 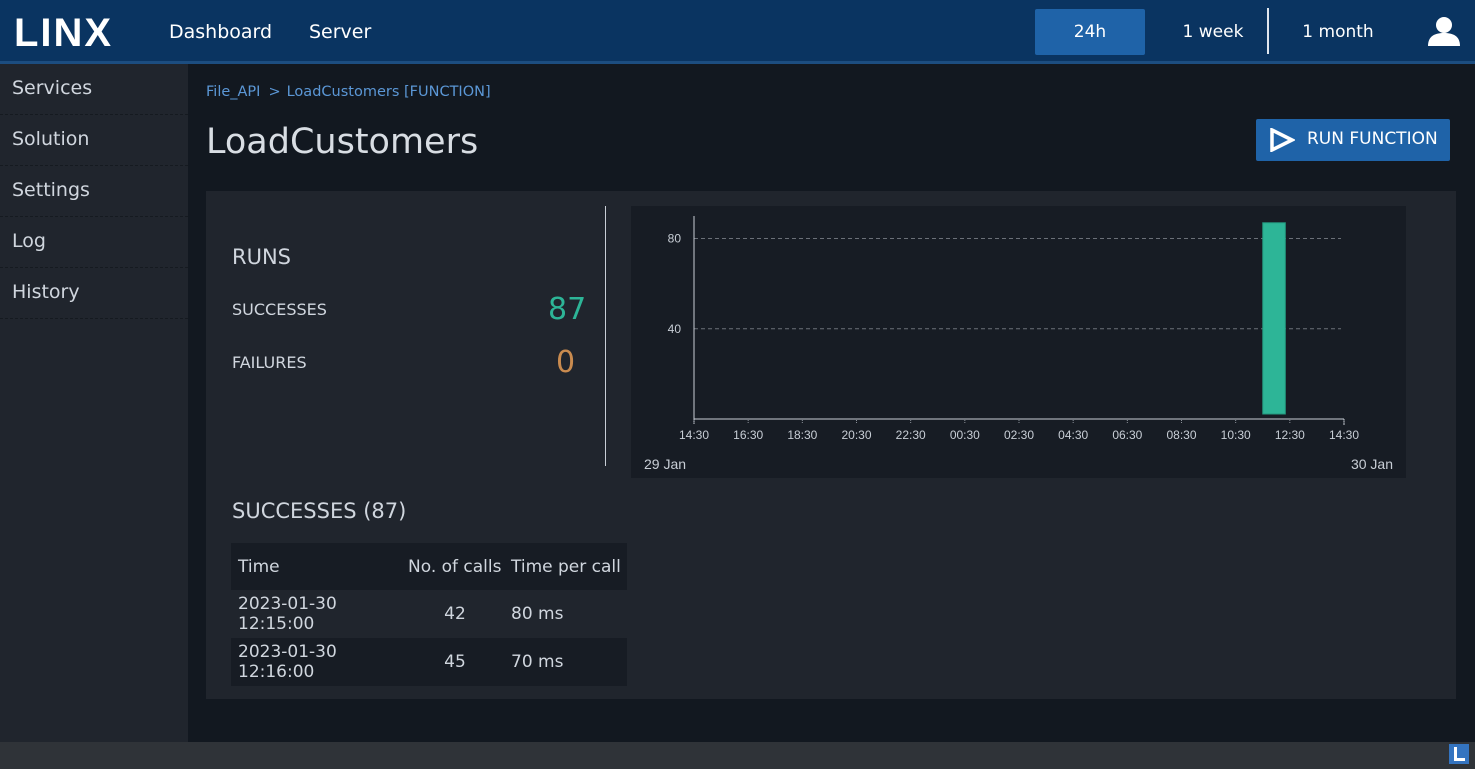 What do you see at coordinates (1444, 31) in the screenshot?
I see `user-icon` at bounding box center [1444, 31].